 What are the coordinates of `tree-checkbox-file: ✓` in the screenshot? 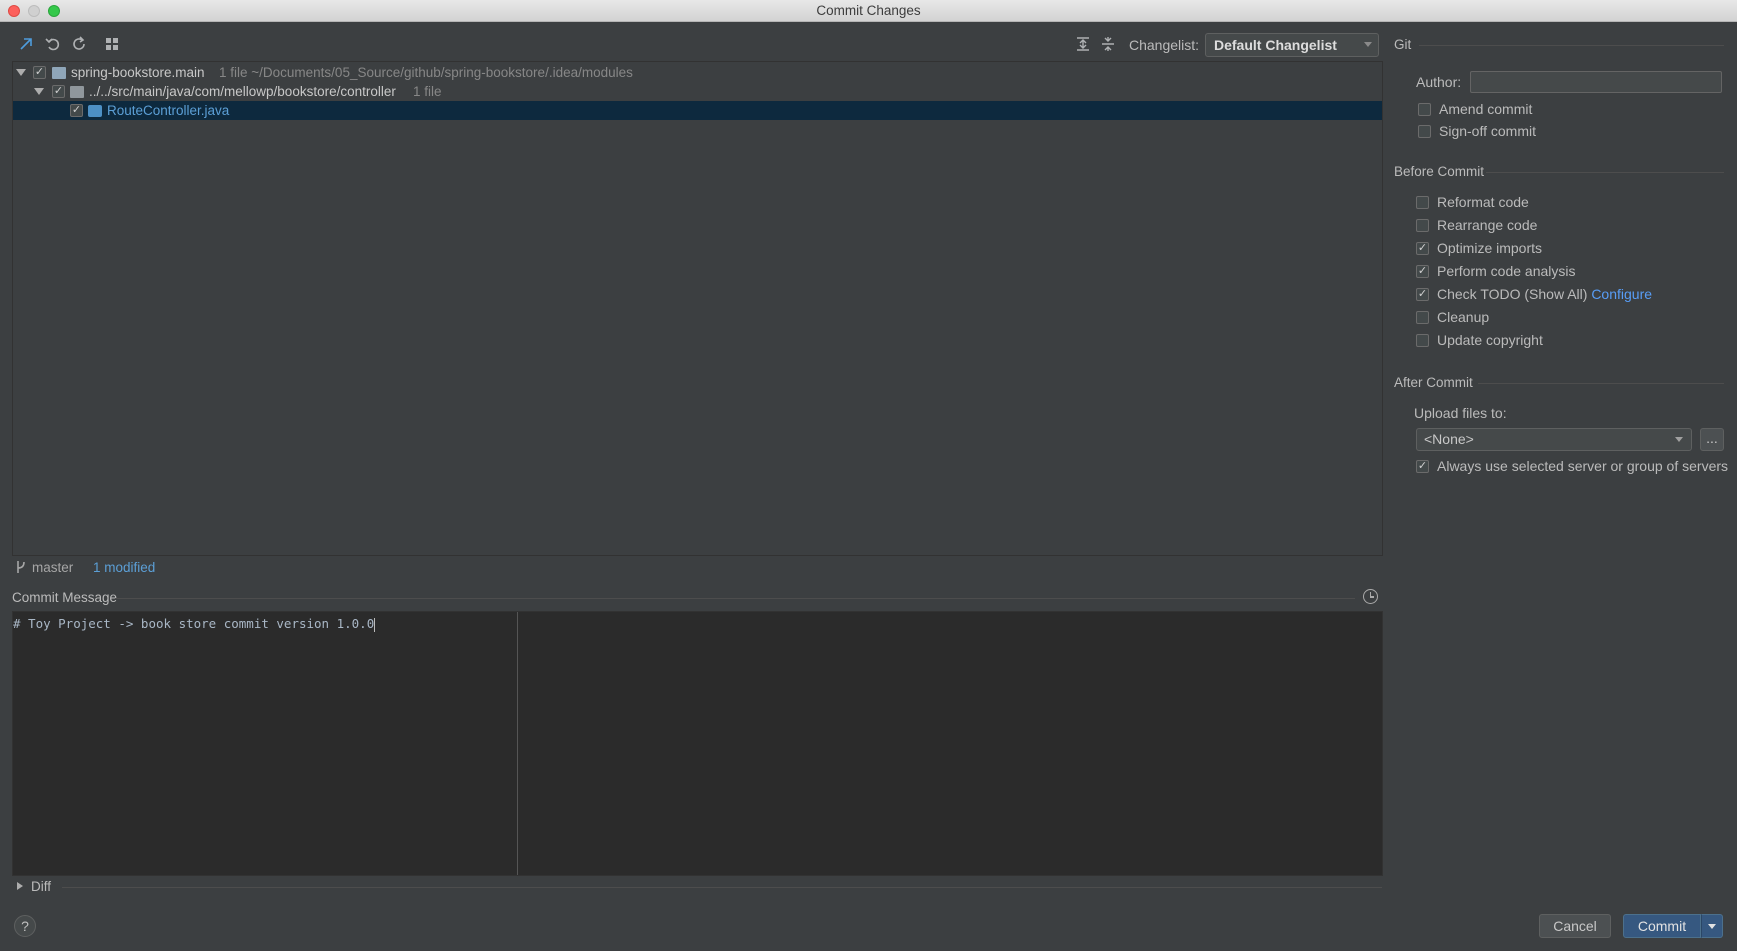 It's located at (76, 110).